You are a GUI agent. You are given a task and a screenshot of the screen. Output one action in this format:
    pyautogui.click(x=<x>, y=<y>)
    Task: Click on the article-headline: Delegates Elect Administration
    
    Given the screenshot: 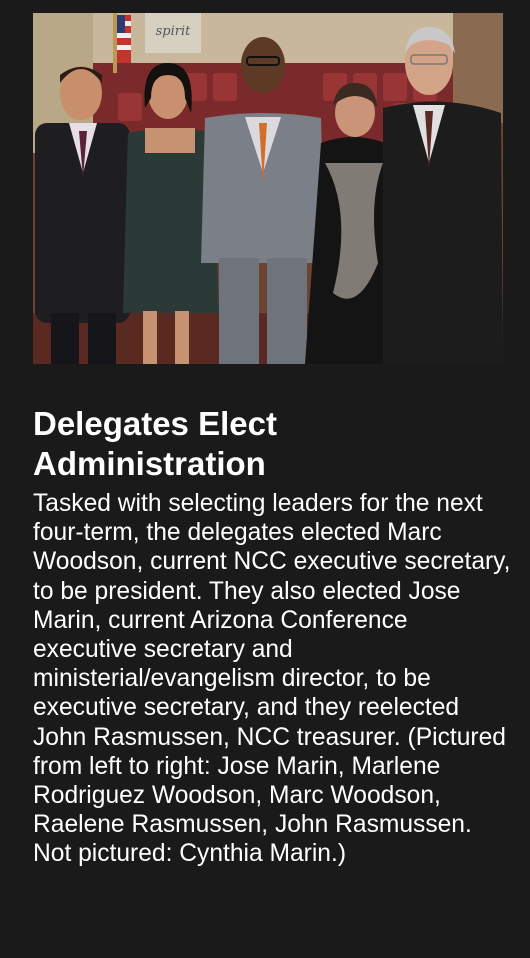 What is the action you would take?
    pyautogui.click(x=155, y=443)
    